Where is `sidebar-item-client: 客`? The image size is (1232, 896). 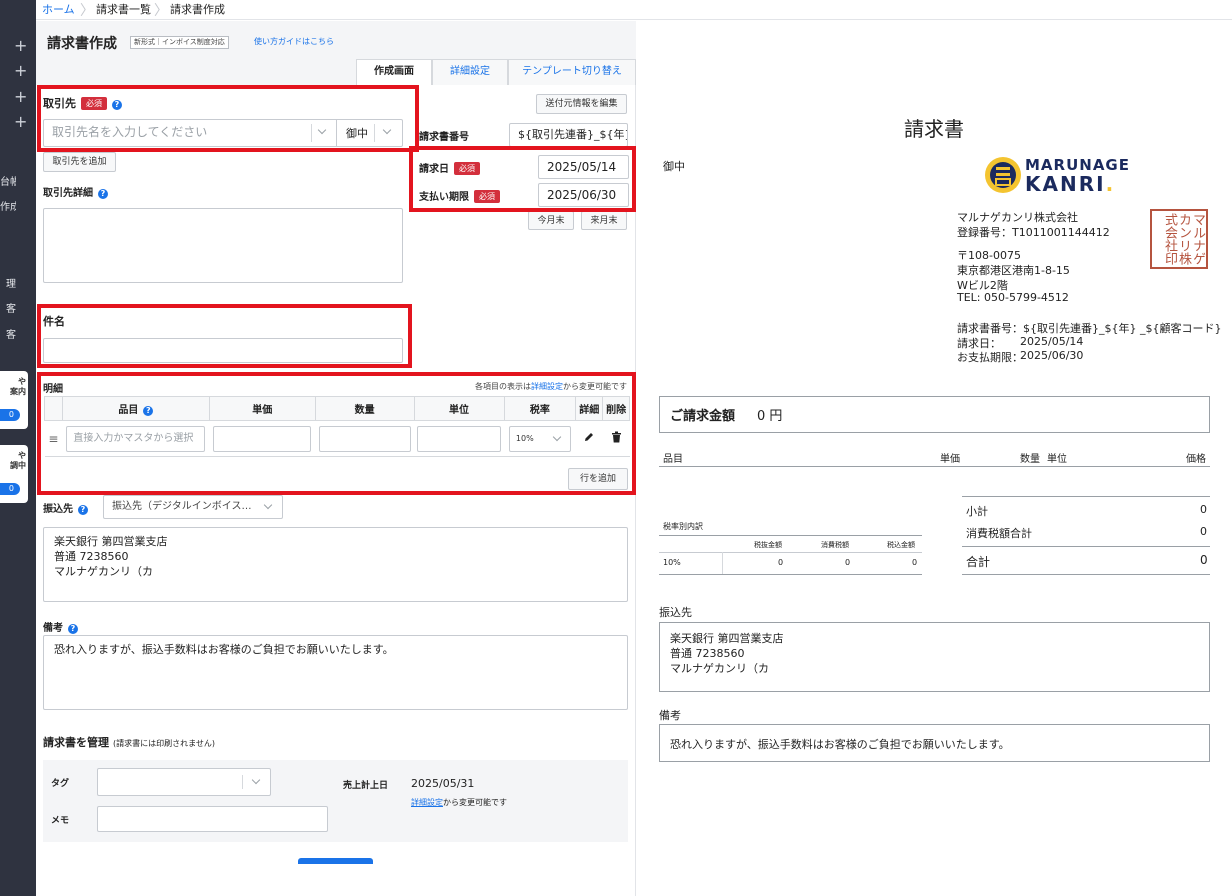 sidebar-item-client: 客 is located at coordinates (8, 307).